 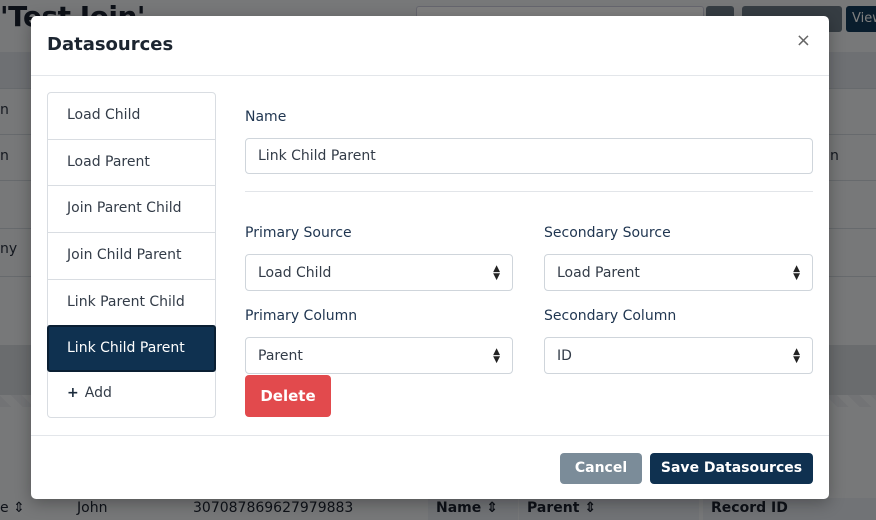 I want to click on datasource-item-load-child: Load Child, so click(x=131, y=116).